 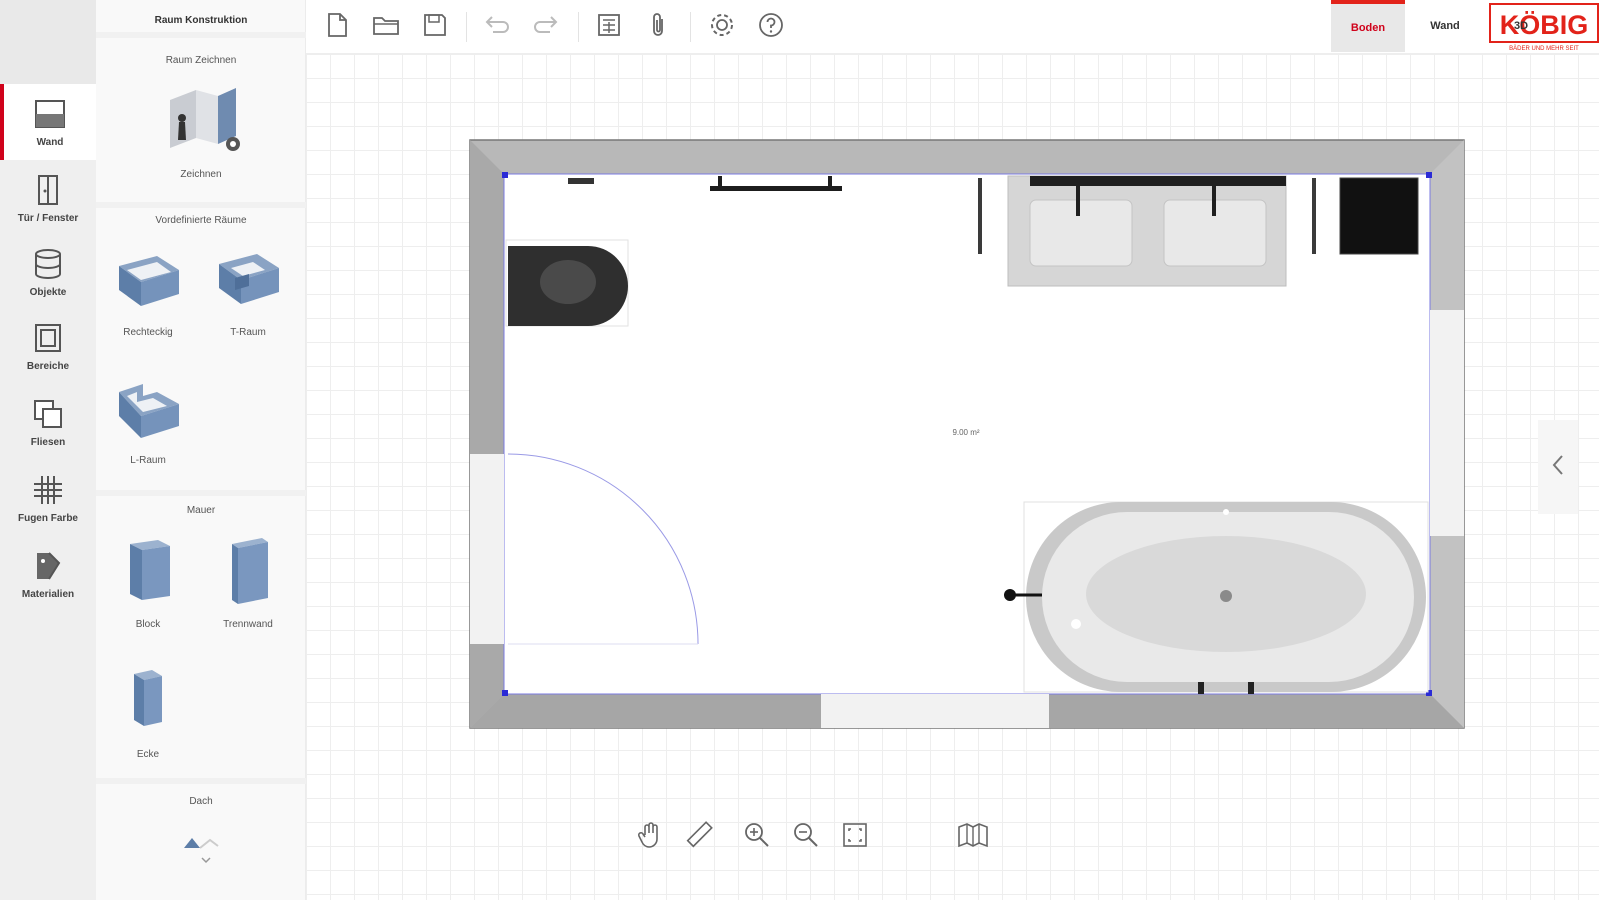 What do you see at coordinates (48, 442) in the screenshot?
I see `rail-item-label: Fliesen` at bounding box center [48, 442].